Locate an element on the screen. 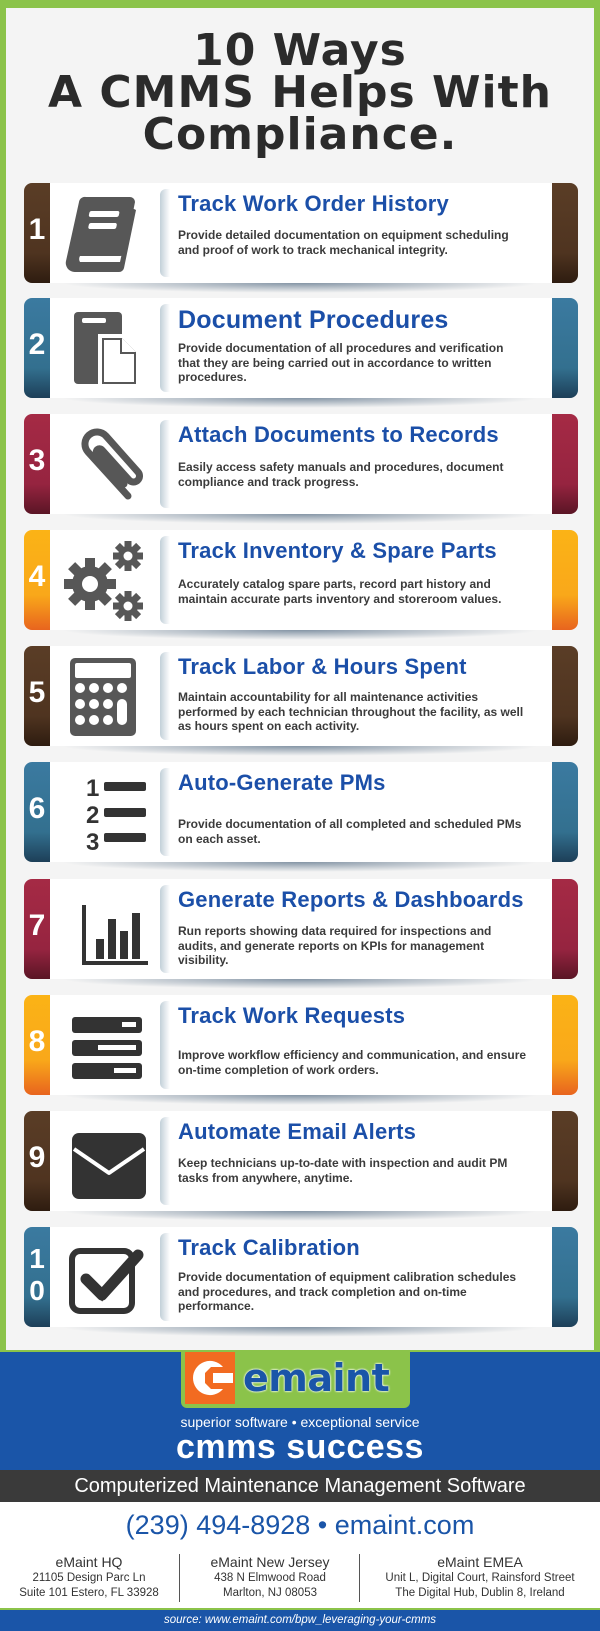 This screenshot has height=1631, width=600. office-name: eMaint EMEA is located at coordinates (480, 1562).